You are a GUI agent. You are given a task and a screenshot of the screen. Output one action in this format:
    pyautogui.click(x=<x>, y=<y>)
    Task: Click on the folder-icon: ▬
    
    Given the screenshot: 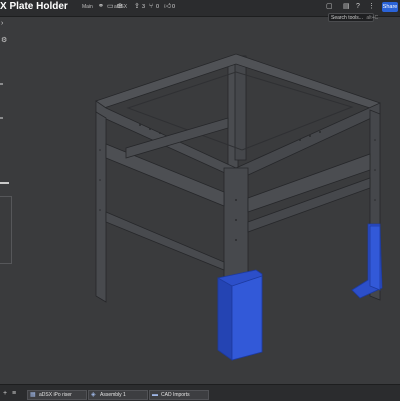 What is the action you would take?
    pyautogui.click(x=155, y=395)
    